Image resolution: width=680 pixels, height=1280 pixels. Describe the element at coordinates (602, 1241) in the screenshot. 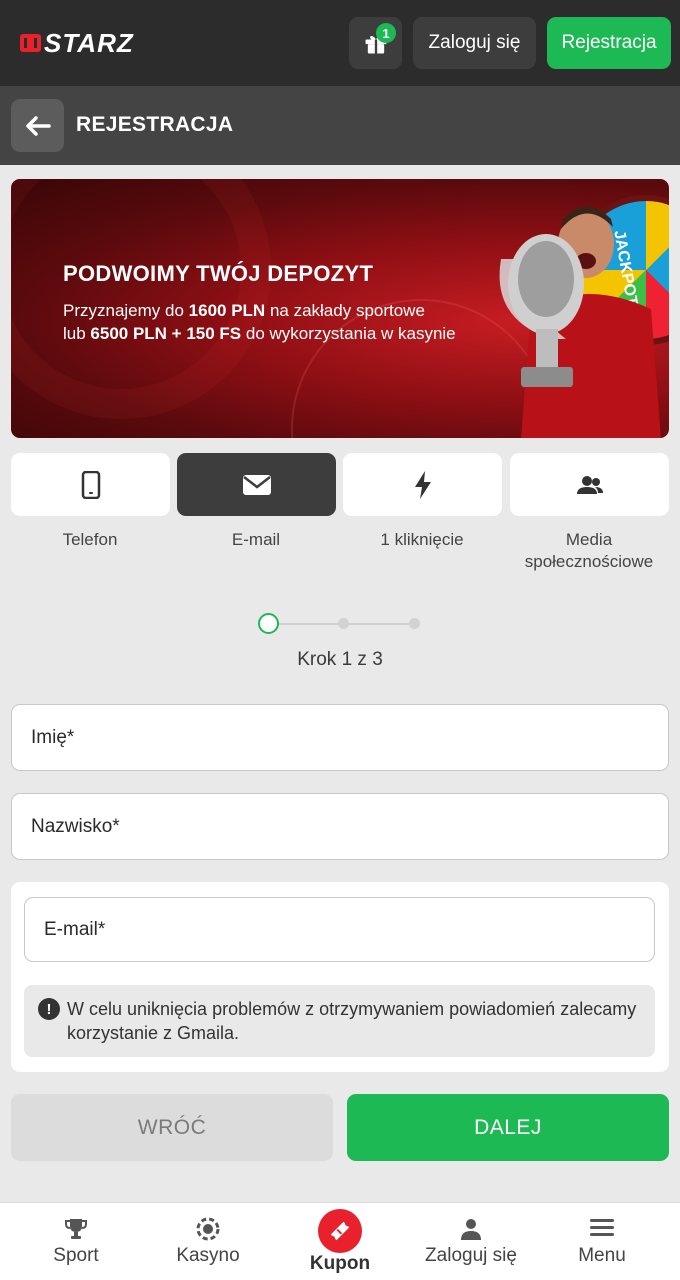

I see `nav-item-menu: Menu` at that location.